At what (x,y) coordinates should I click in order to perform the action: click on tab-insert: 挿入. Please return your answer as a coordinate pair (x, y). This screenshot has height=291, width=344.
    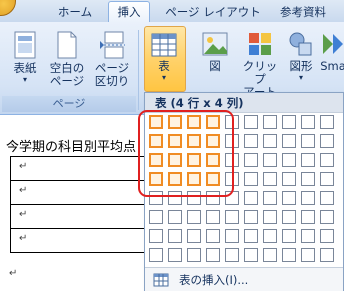
    Looking at the image, I should click on (129, 12).